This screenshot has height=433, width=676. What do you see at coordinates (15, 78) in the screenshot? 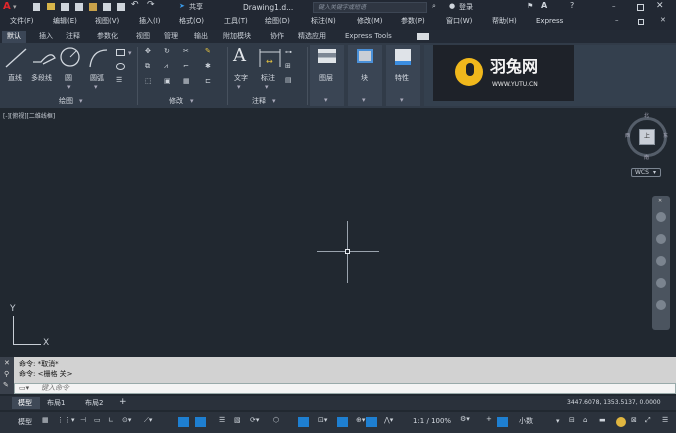
I see `line-label: 直线` at bounding box center [15, 78].